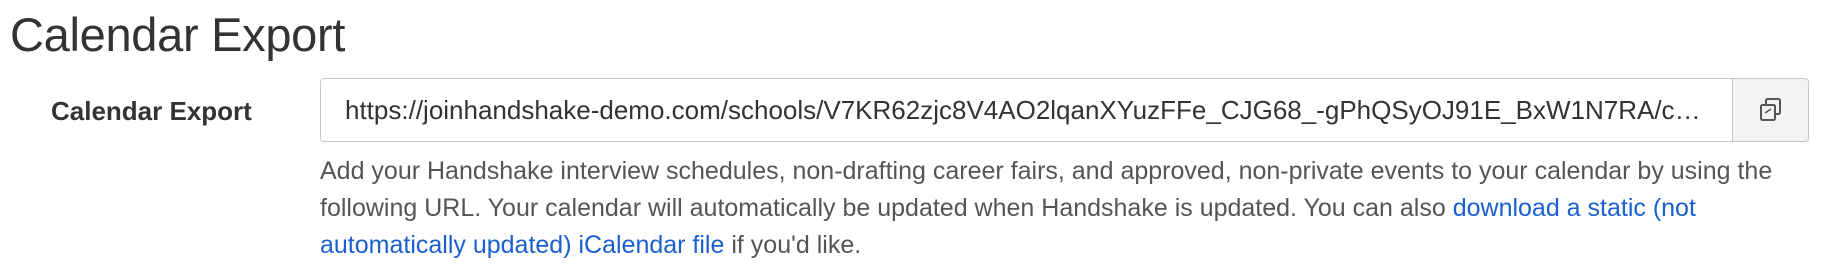 The height and width of the screenshot is (264, 1826). I want to click on copy-url-button, so click(1770, 110).